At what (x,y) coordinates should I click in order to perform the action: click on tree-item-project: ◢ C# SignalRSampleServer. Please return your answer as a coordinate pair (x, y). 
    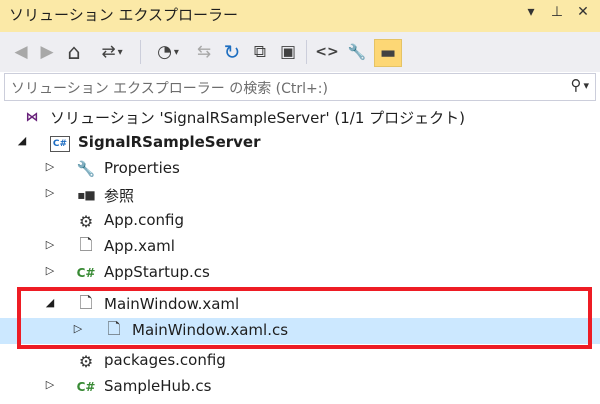
    Looking at the image, I should click on (300, 143).